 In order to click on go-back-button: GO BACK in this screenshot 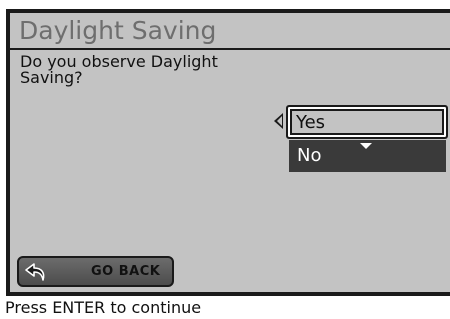, I will do `click(95, 271)`.